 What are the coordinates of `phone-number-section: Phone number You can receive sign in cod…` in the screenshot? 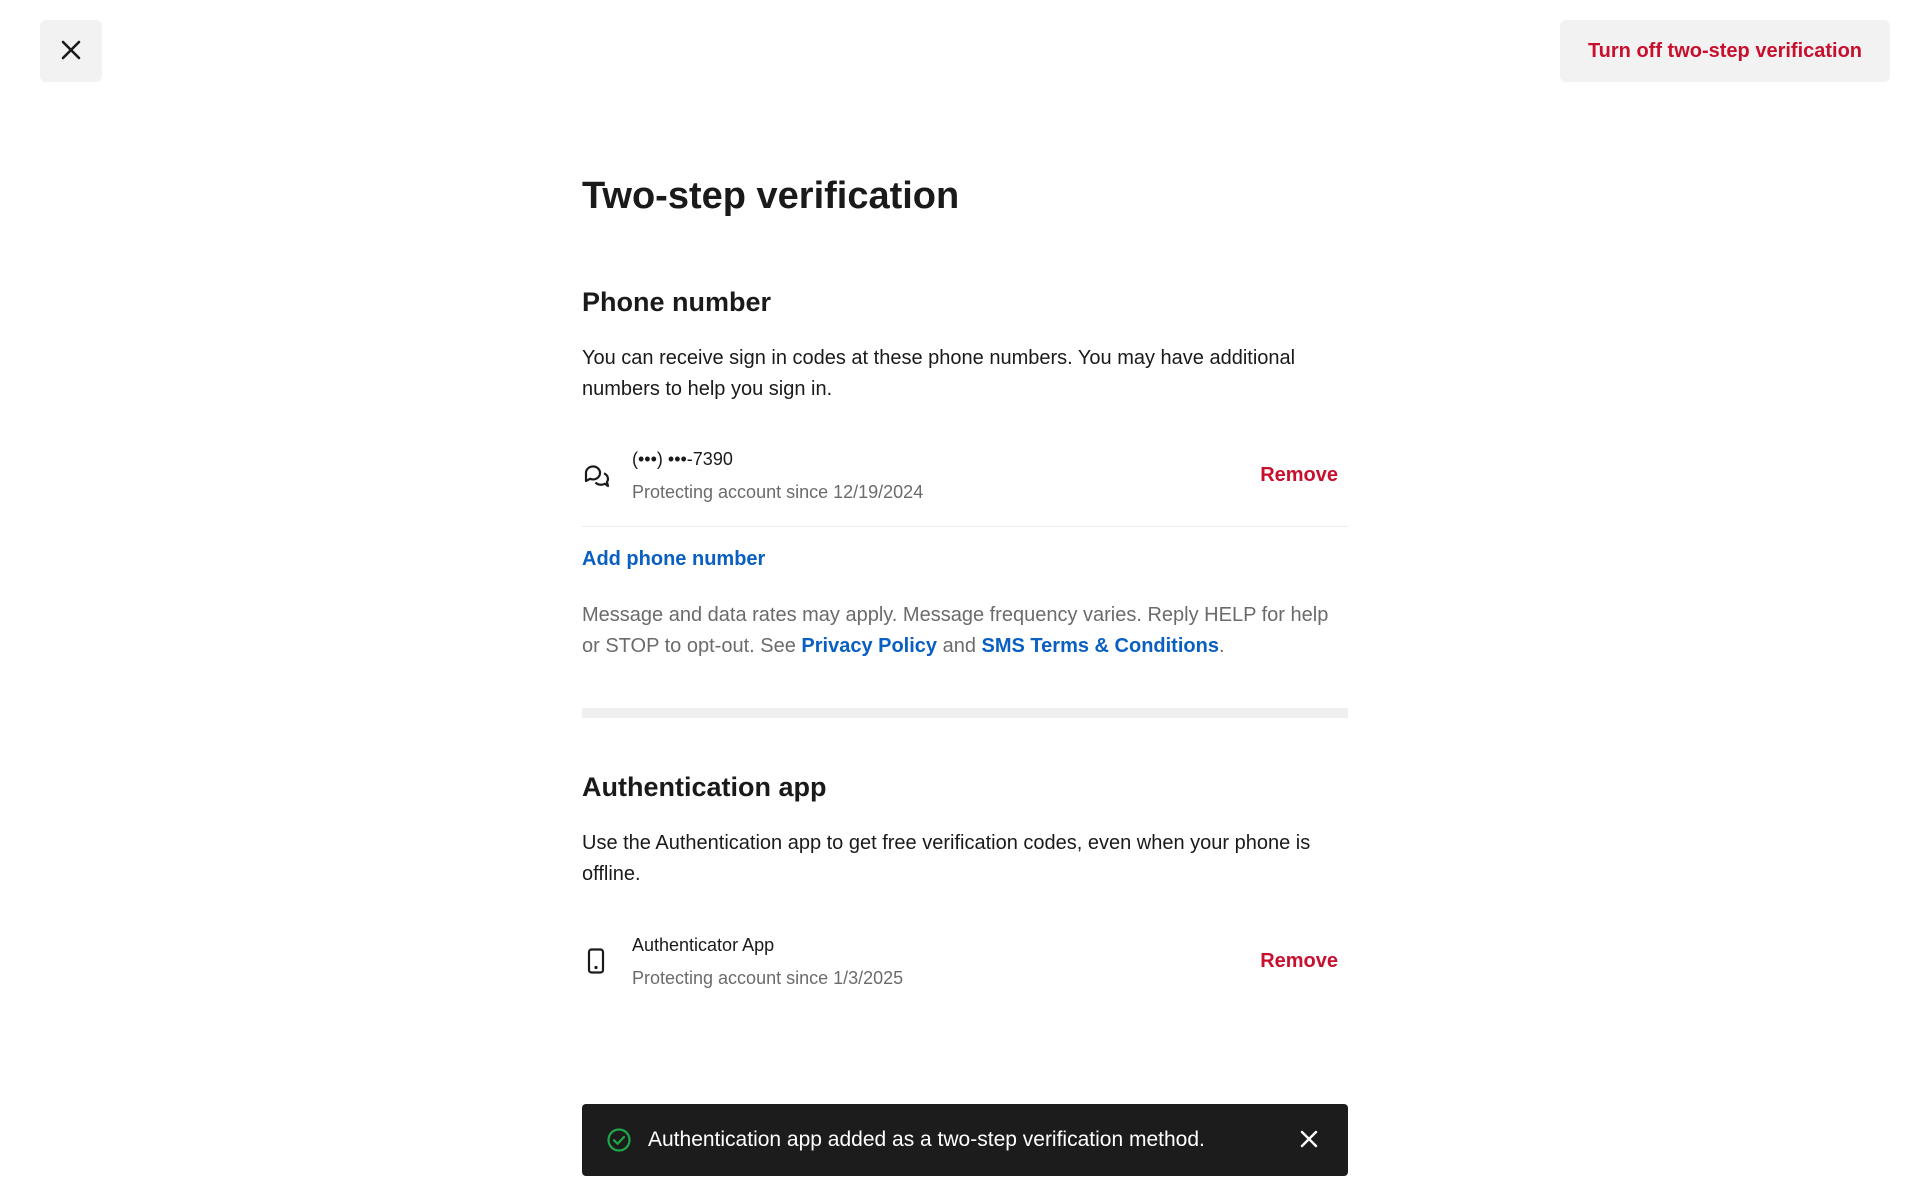 It's located at (965, 471).